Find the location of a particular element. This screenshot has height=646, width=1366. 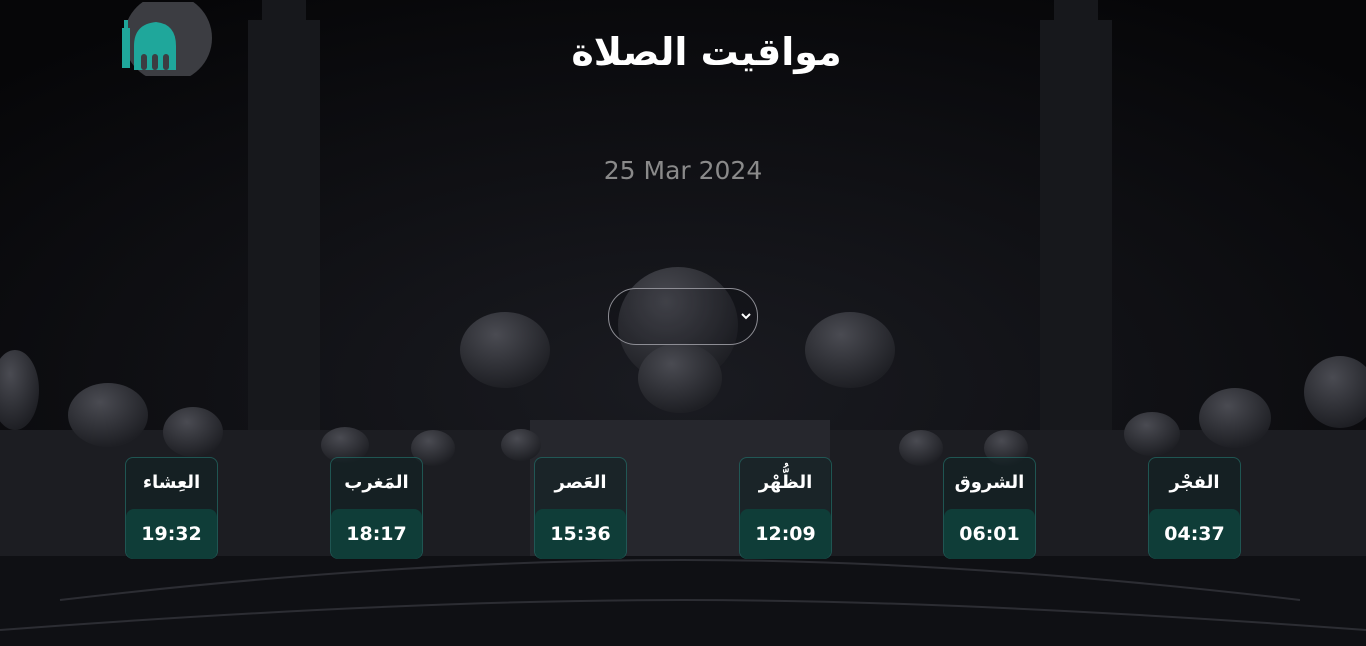

prayer-time: 19:32 is located at coordinates (171, 534).